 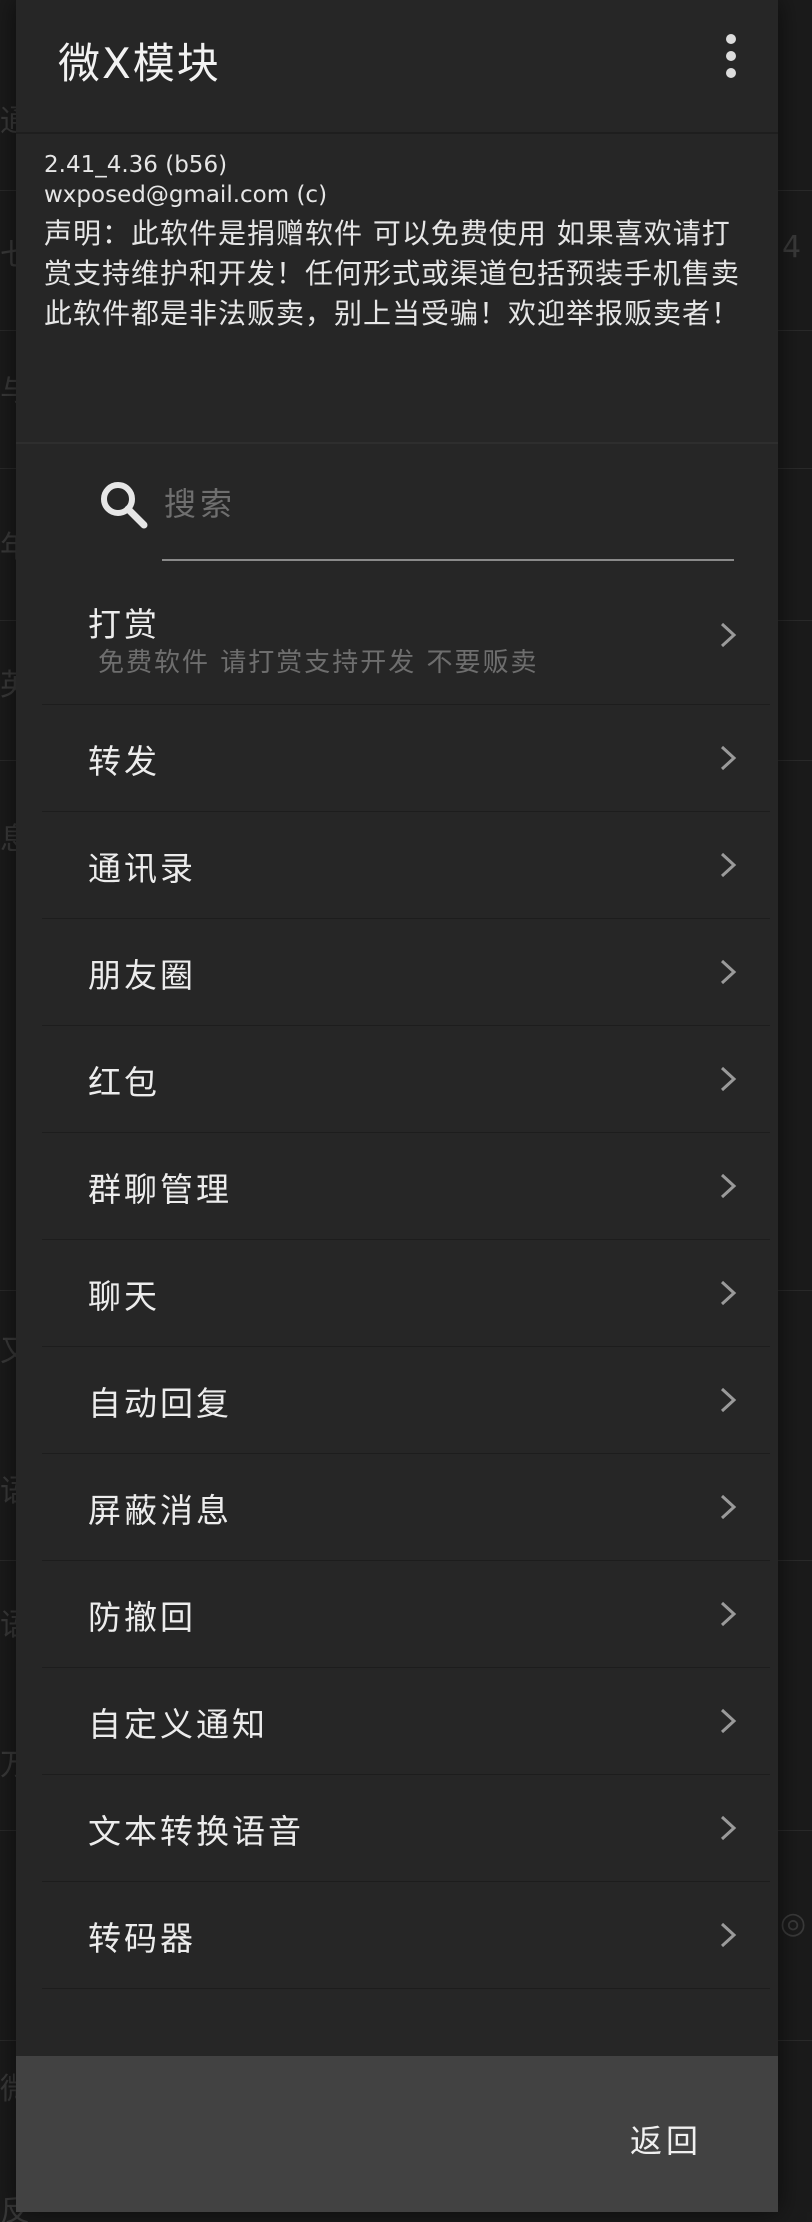 What do you see at coordinates (406, 1935) in the screenshot?
I see `menu-item-transcoder: 转码器` at bounding box center [406, 1935].